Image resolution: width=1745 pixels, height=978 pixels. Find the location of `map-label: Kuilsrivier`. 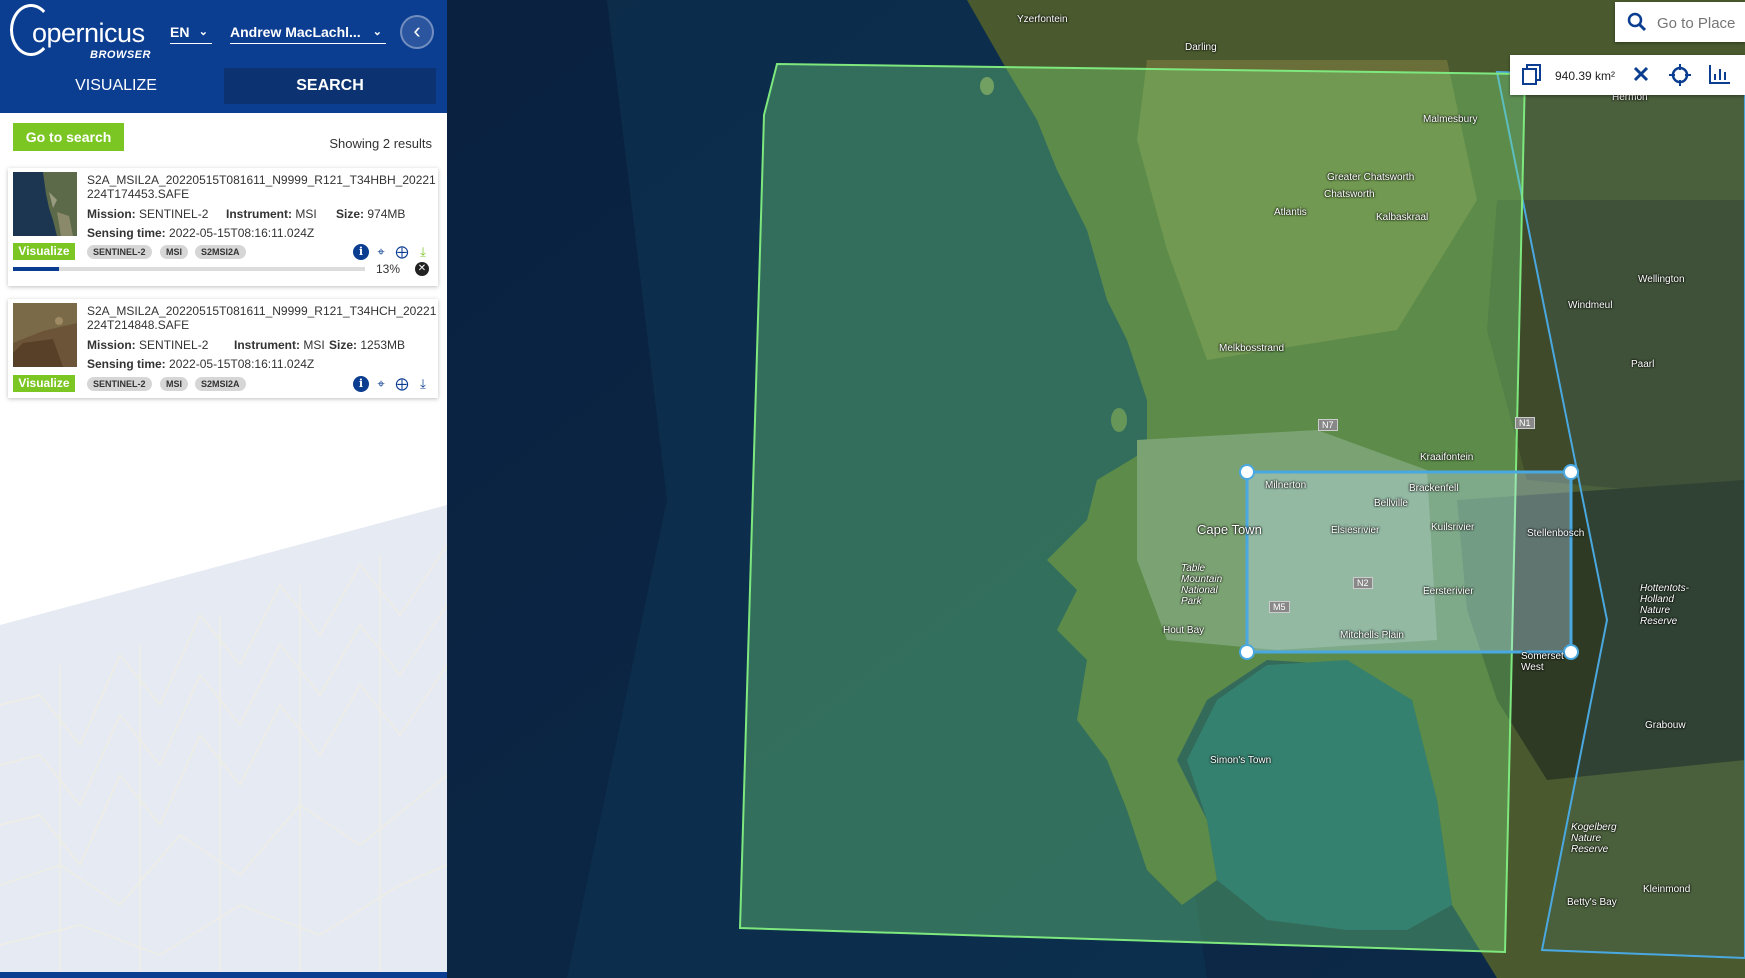

map-label: Kuilsrivier is located at coordinates (1453, 527).